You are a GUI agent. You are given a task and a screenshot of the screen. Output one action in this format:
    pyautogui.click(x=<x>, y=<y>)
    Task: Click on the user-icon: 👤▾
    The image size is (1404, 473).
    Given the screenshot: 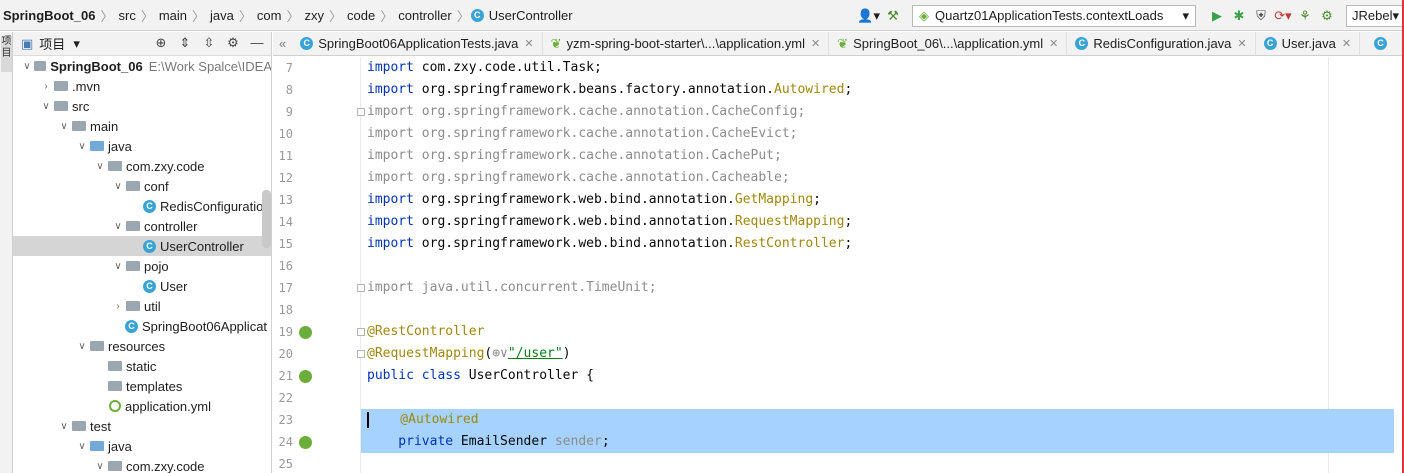 What is the action you would take?
    pyautogui.click(x=868, y=16)
    